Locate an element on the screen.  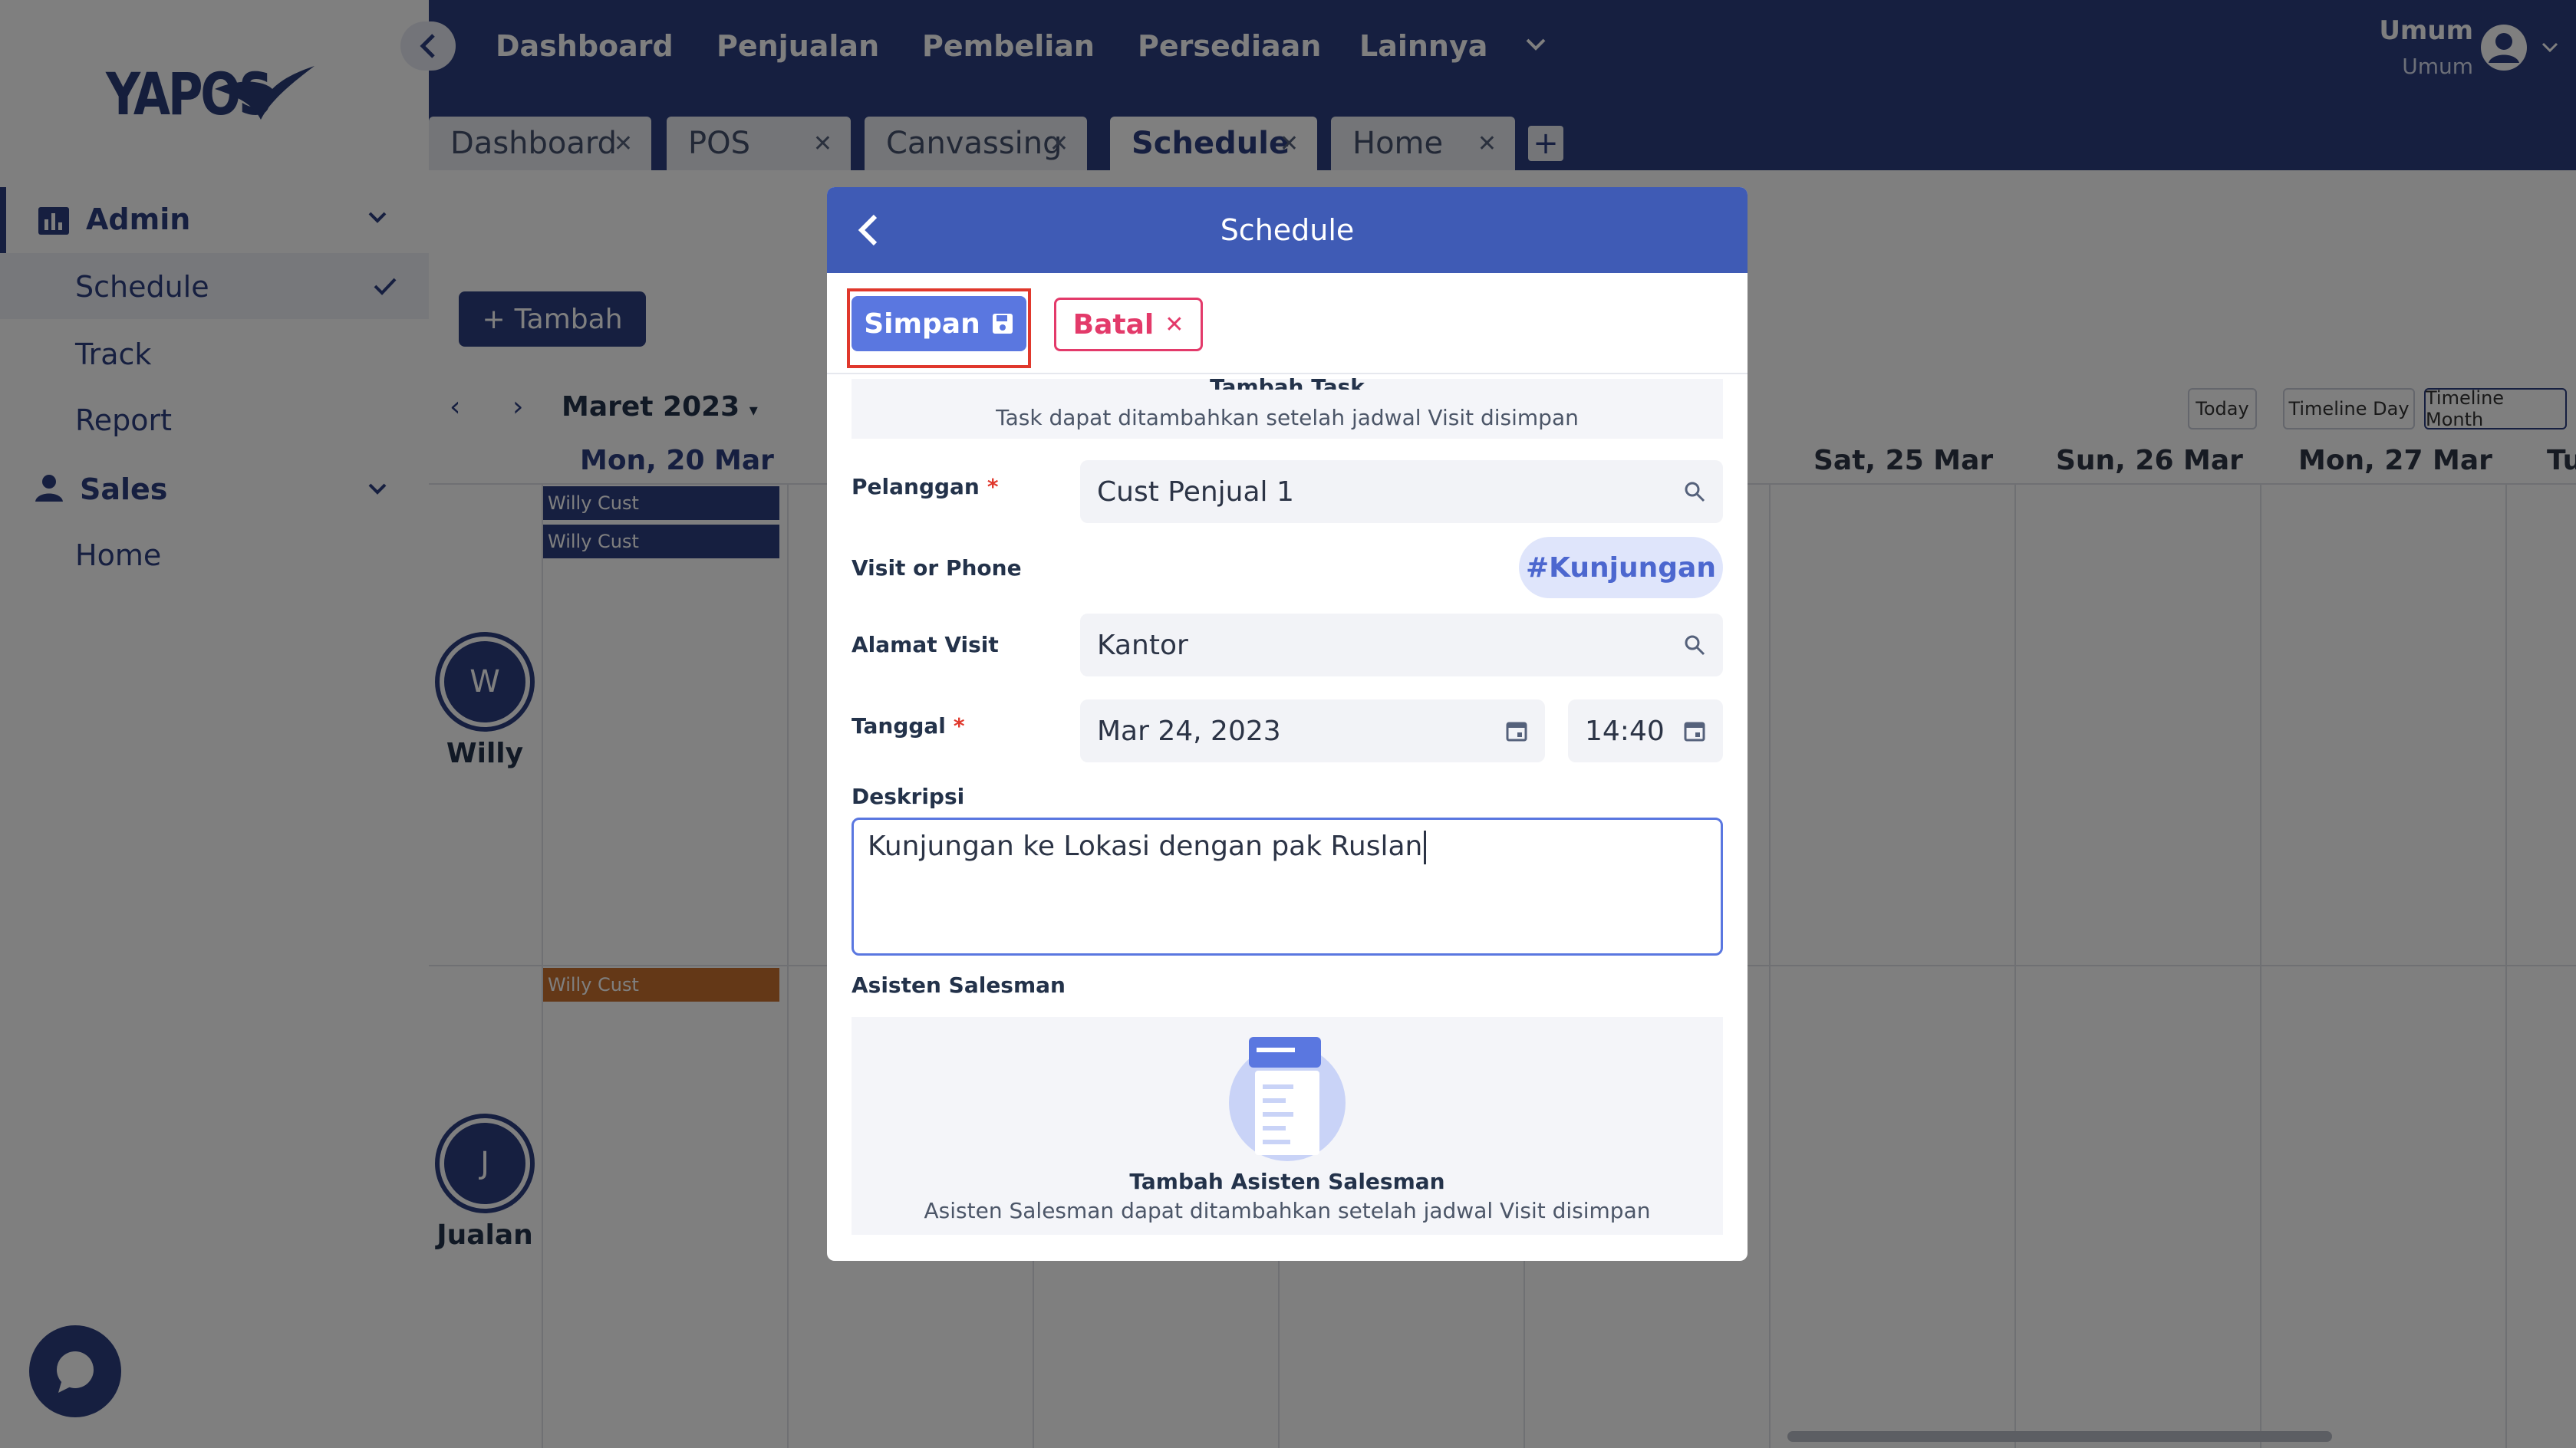
tanggal-value: Mar 24, 2023 is located at coordinates (1189, 731).